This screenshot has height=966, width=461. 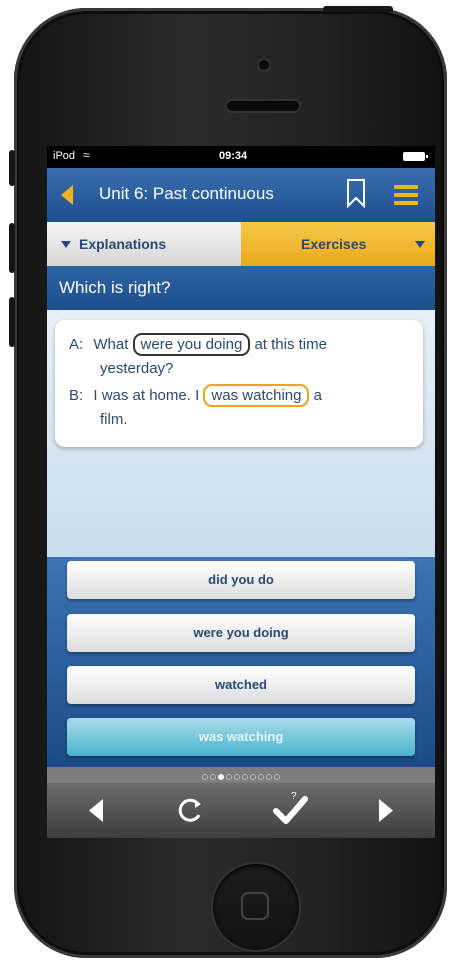 I want to click on nav-bar: Unit 6: Past continuous, so click(x=241, y=195).